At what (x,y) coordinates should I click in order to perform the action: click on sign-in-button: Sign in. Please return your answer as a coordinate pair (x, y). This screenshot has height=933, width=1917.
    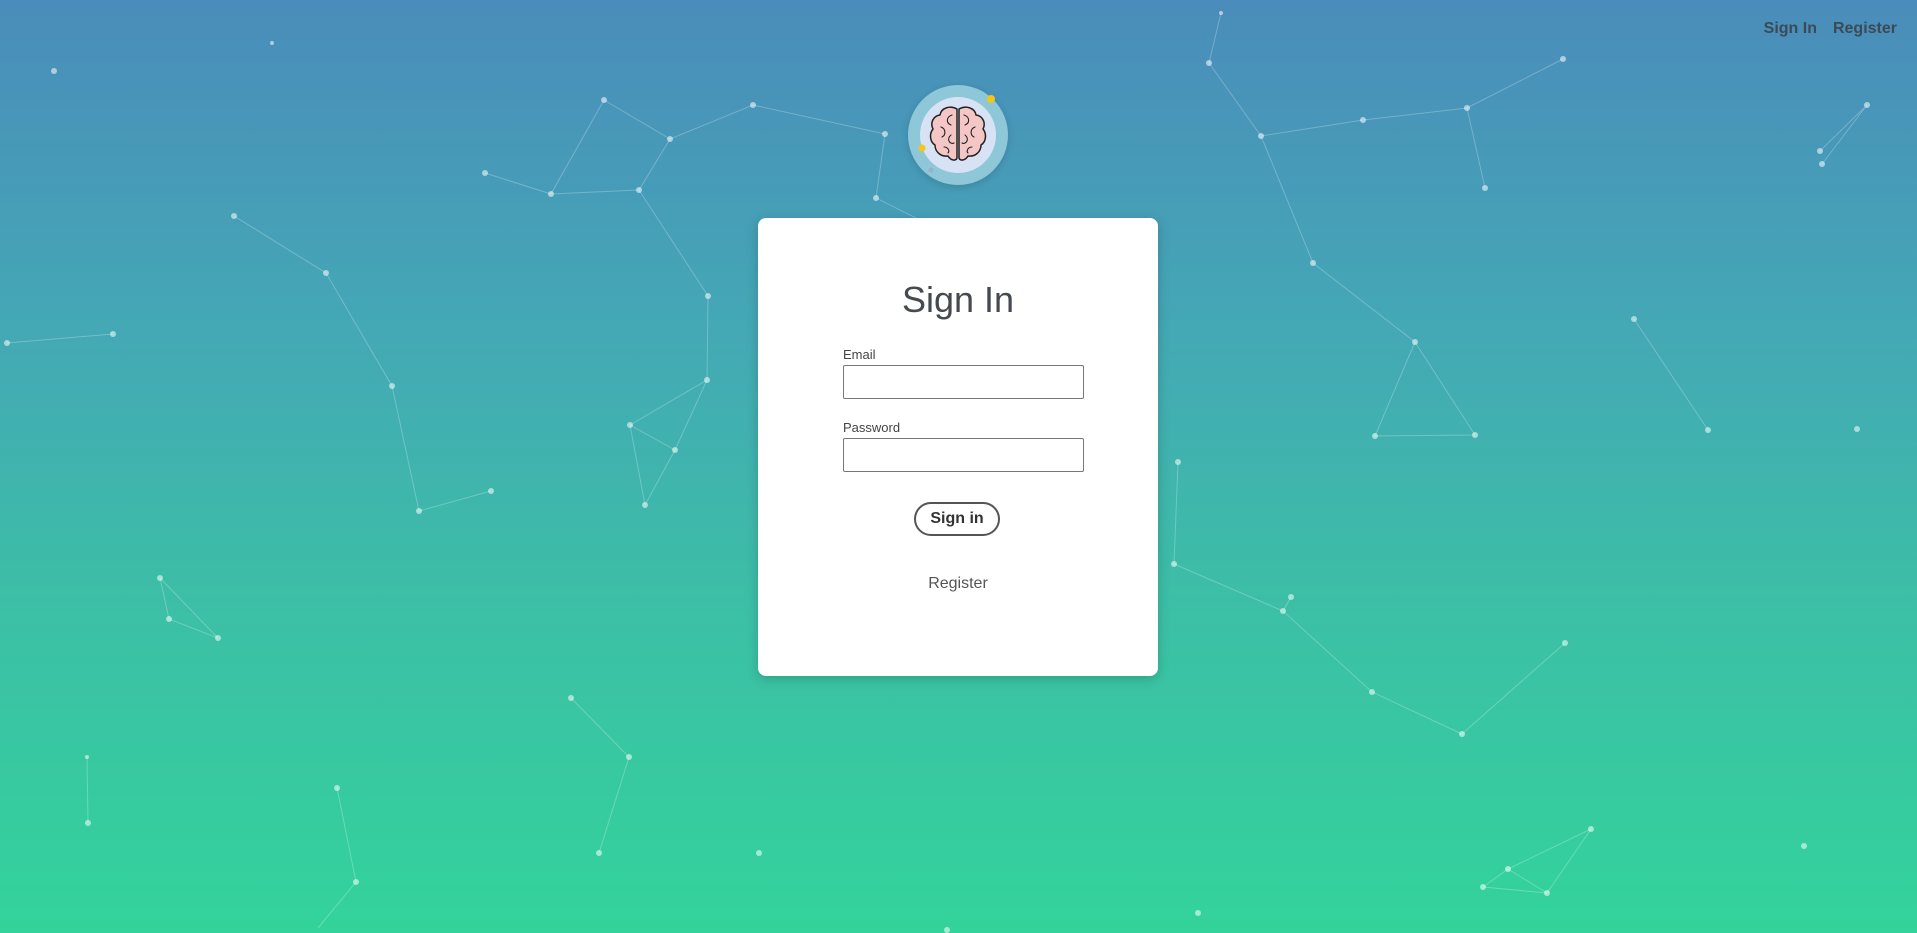
    Looking at the image, I should click on (957, 519).